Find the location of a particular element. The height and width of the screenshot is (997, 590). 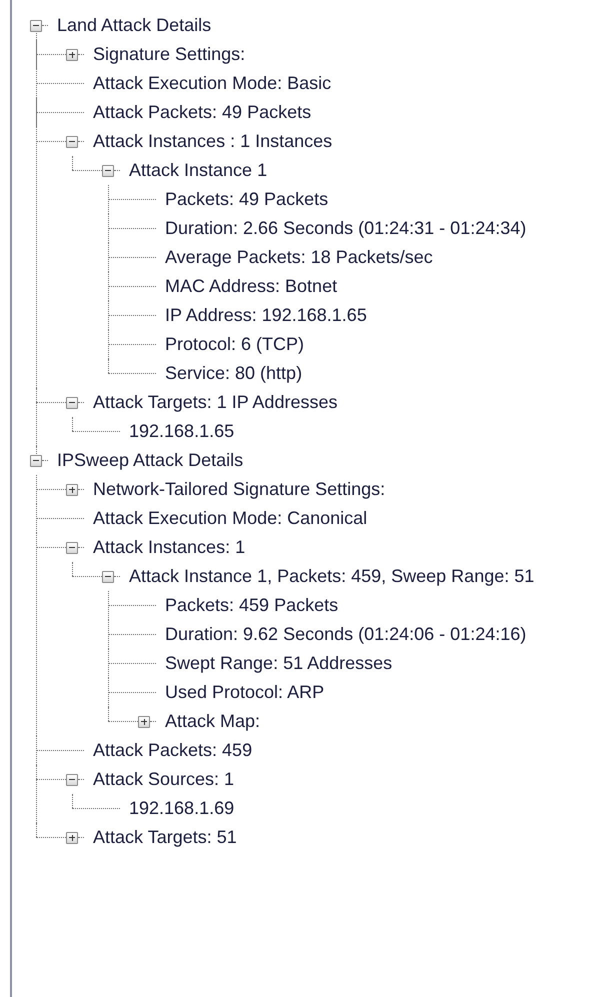

tree-item: Packets: 459 Packets is located at coordinates (251, 605).